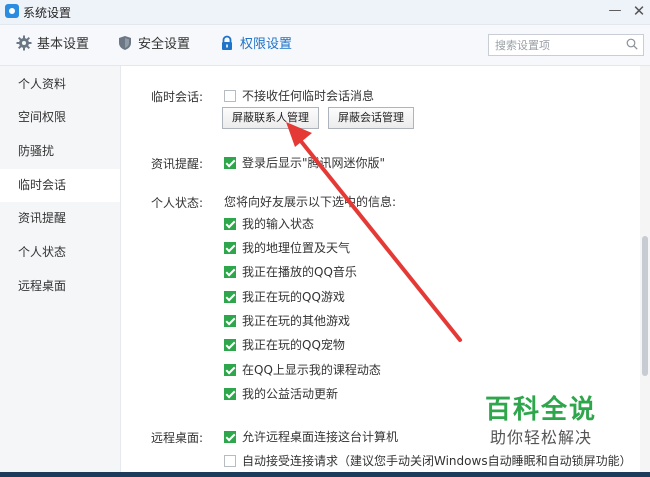 This screenshot has height=477, width=650. I want to click on tab-basic-settings: 基本设置, so click(52, 45).